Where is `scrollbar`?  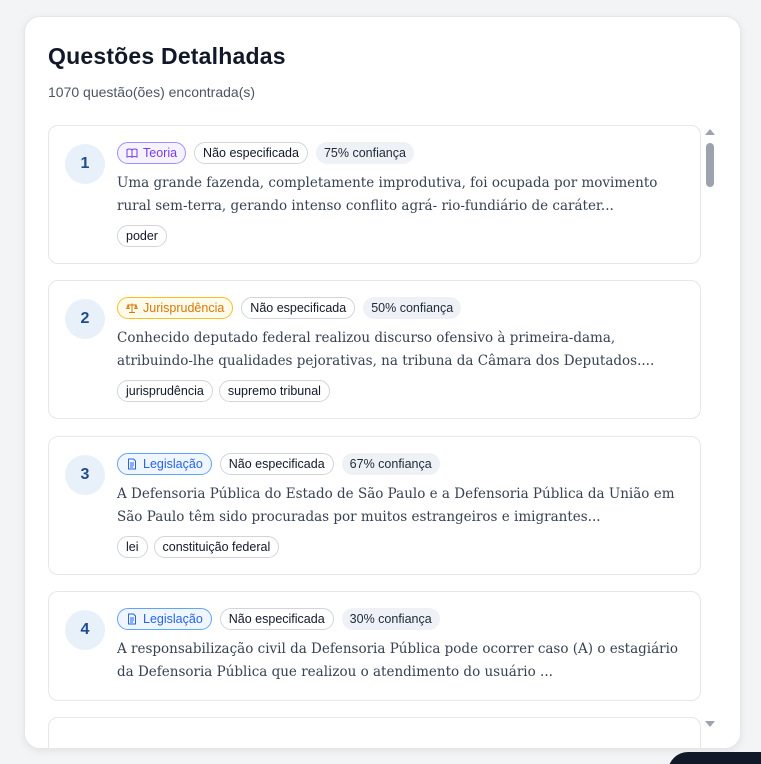 scrollbar is located at coordinates (710, 428).